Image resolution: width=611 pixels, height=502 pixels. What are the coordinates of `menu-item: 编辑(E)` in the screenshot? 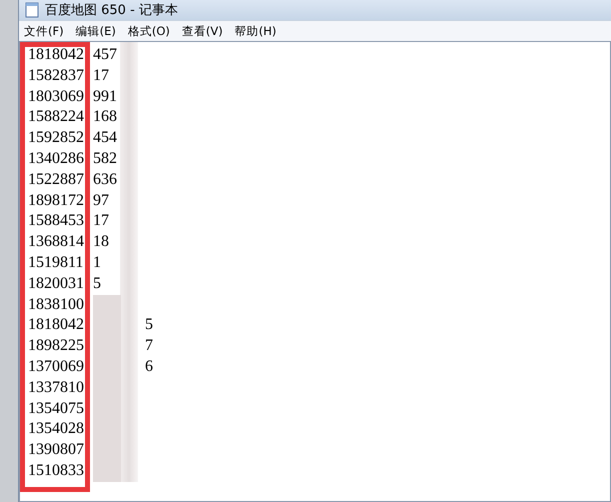 It's located at (95, 31).